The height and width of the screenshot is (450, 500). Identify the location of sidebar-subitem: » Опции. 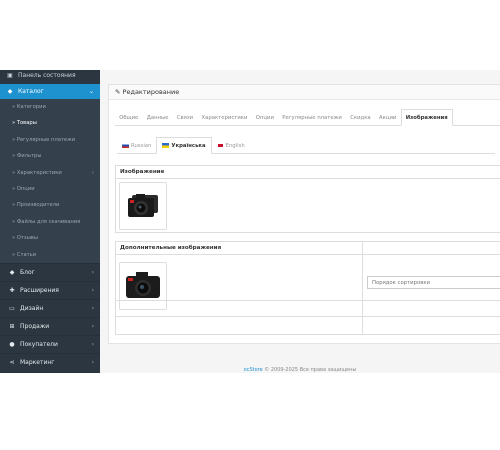
(50, 189).